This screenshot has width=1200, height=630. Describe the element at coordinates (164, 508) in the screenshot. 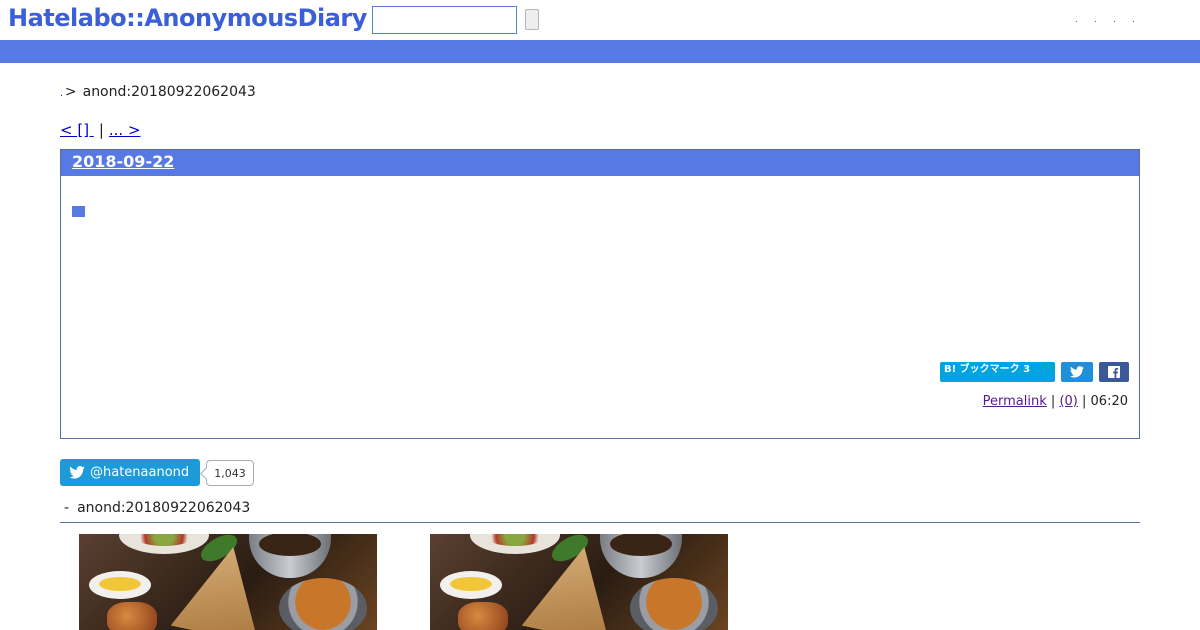

I see `related-title: anond:20180922062043` at that location.